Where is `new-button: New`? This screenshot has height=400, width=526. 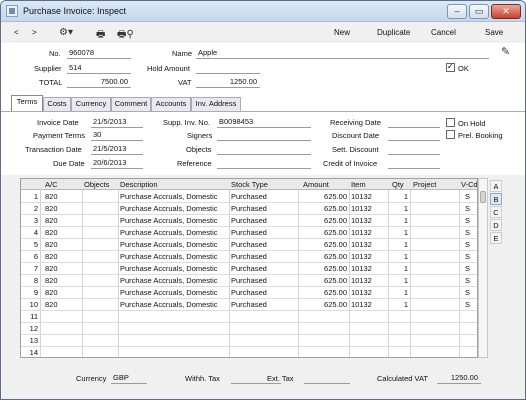
new-button: New is located at coordinates (342, 32).